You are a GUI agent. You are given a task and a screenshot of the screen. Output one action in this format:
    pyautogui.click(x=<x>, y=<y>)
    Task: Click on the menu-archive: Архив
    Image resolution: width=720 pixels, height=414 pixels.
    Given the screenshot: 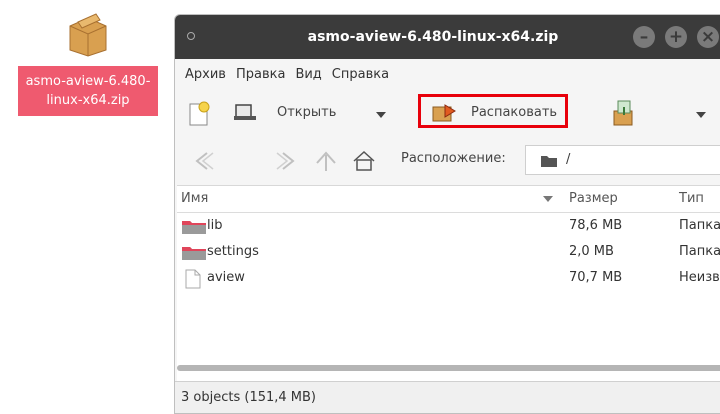 What is the action you would take?
    pyautogui.click(x=205, y=74)
    